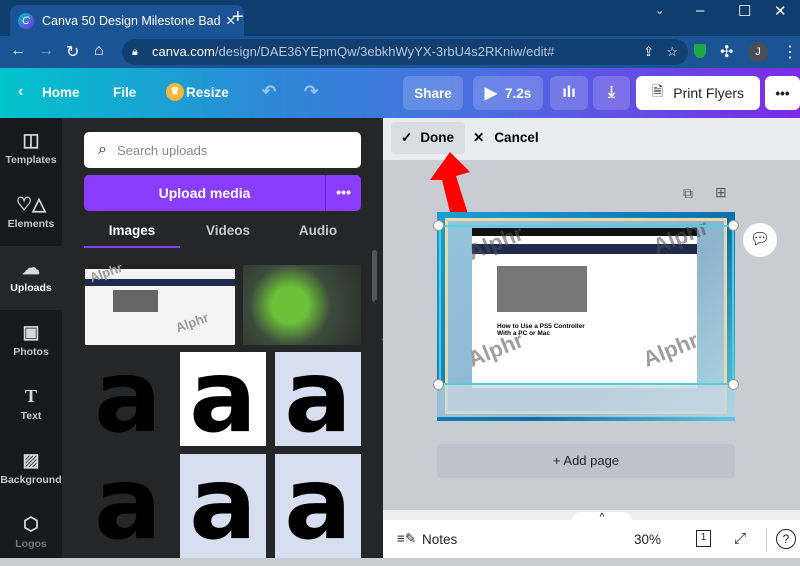  I want to click on tab-videos: Videos, so click(228, 233).